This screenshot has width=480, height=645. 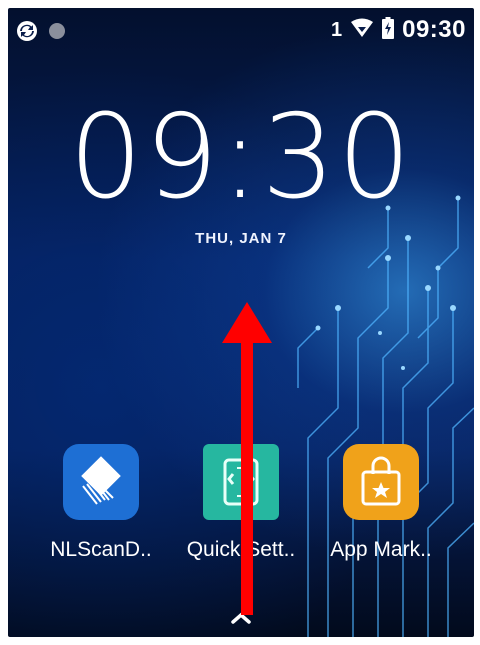 I want to click on app-label-quick-settings: Quick Sett.., so click(x=241, y=549).